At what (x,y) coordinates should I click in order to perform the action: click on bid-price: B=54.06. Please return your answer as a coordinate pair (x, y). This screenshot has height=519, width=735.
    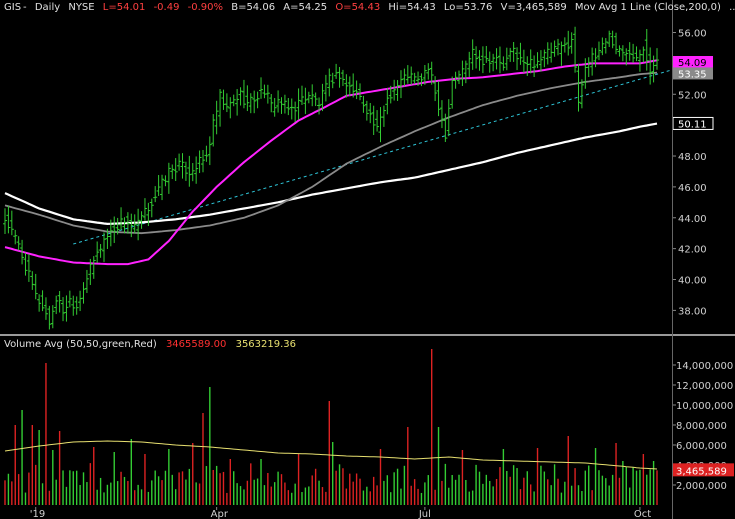
    Looking at the image, I should click on (253, 7).